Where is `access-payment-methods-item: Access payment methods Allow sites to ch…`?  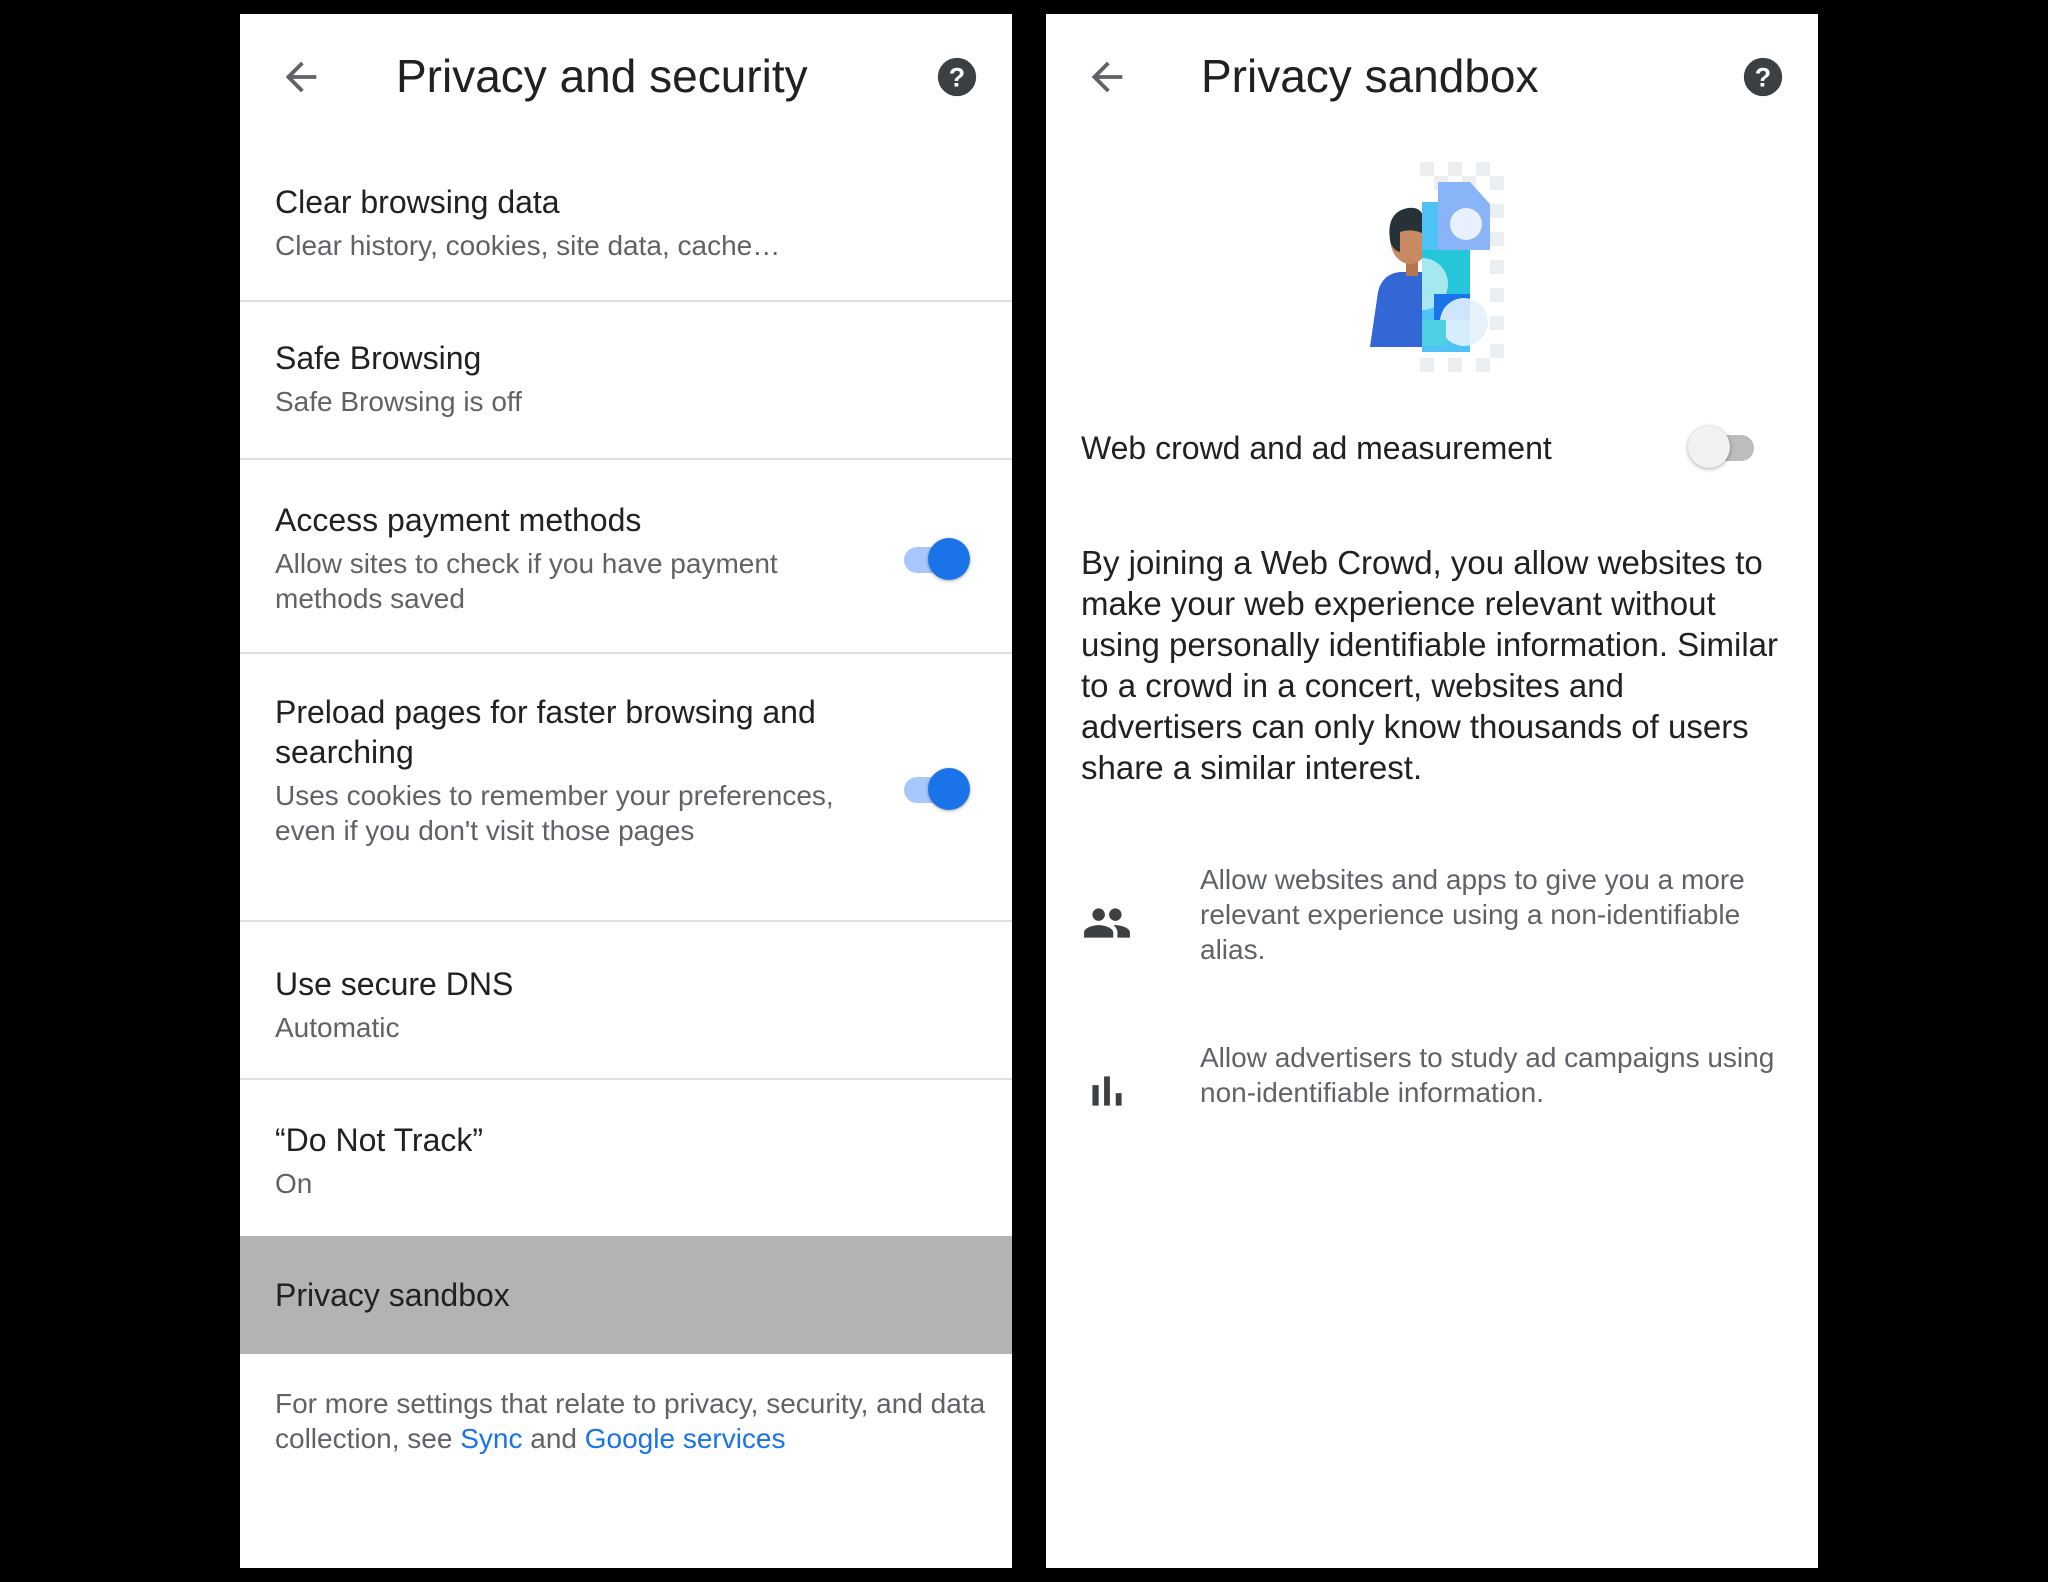 access-payment-methods-item: Access payment methods Allow sites to ch… is located at coordinates (626, 556).